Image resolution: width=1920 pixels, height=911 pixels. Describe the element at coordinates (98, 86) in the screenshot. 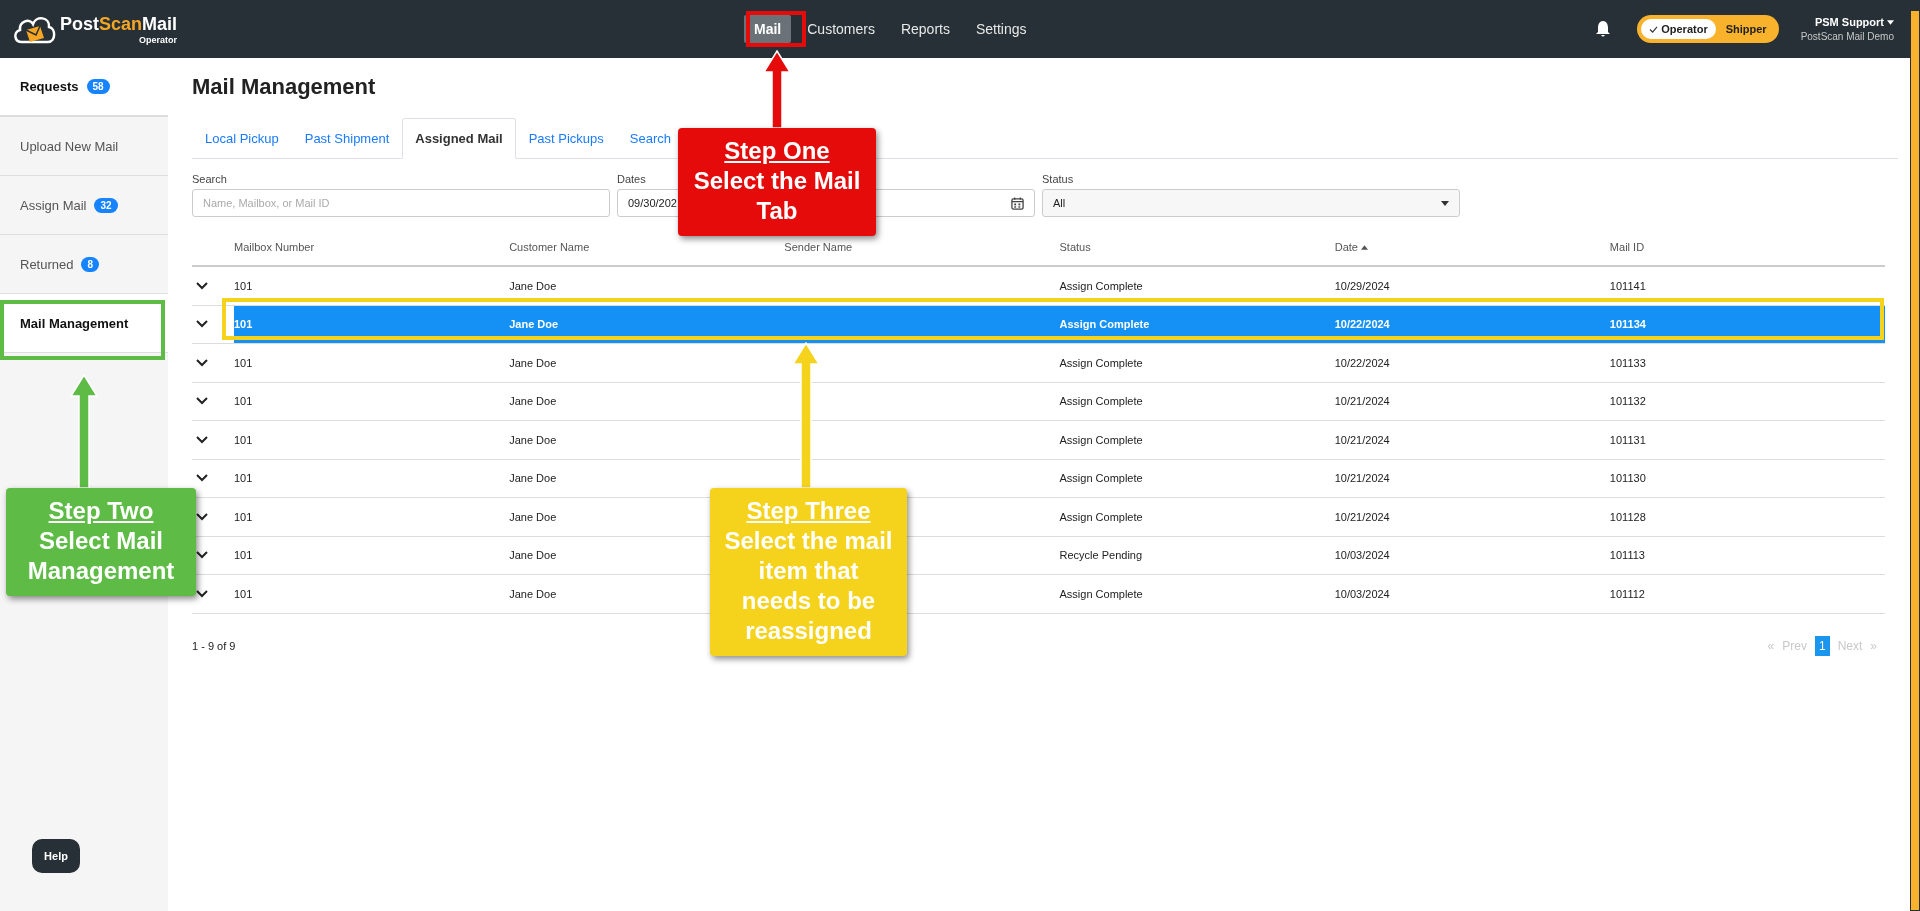

I see `count-badge: 58` at that location.